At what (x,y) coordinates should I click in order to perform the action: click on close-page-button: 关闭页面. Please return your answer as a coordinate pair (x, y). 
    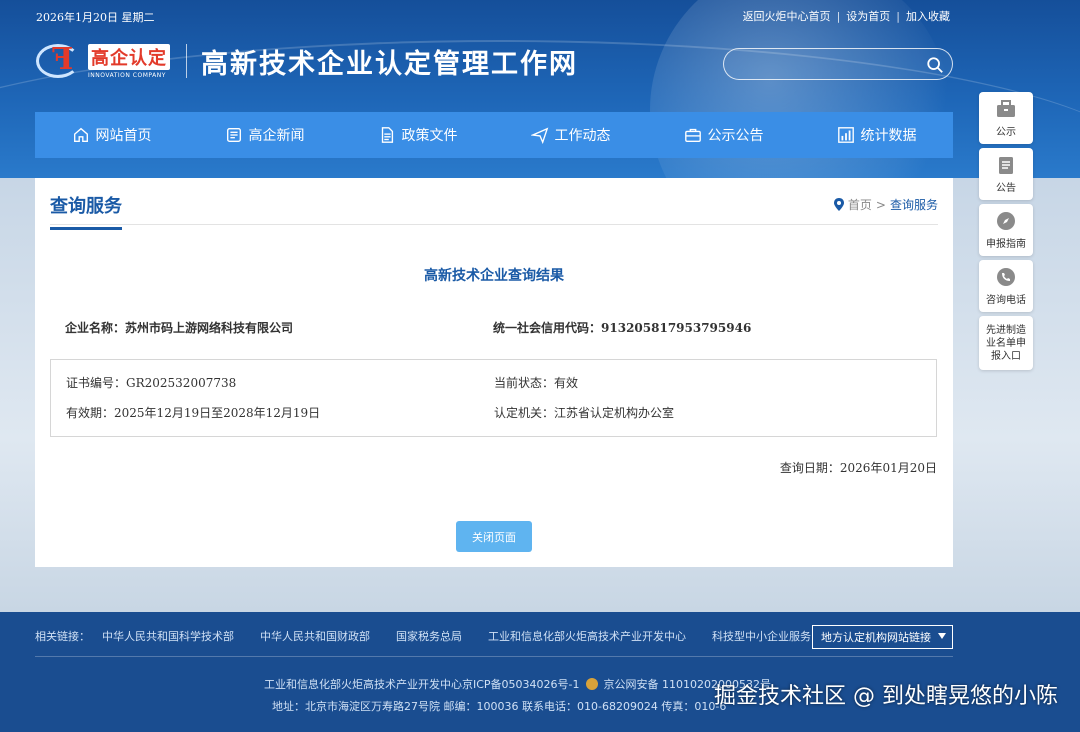
    Looking at the image, I should click on (494, 536).